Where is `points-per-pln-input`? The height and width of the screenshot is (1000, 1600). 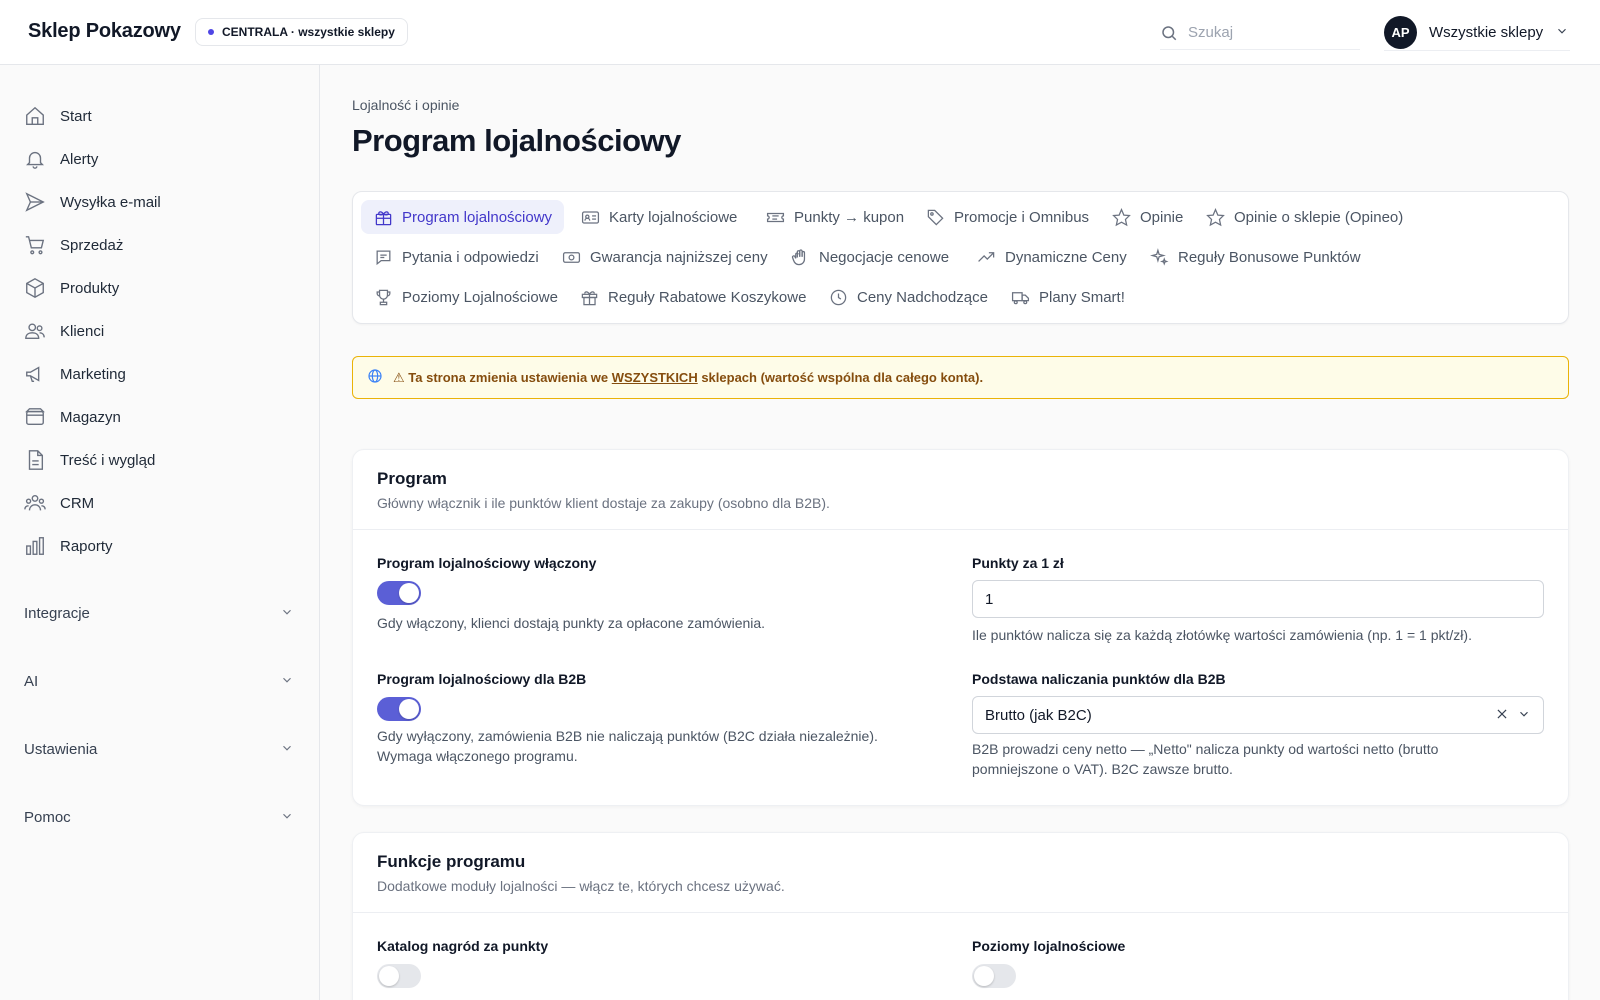 points-per-pln-input is located at coordinates (1258, 599).